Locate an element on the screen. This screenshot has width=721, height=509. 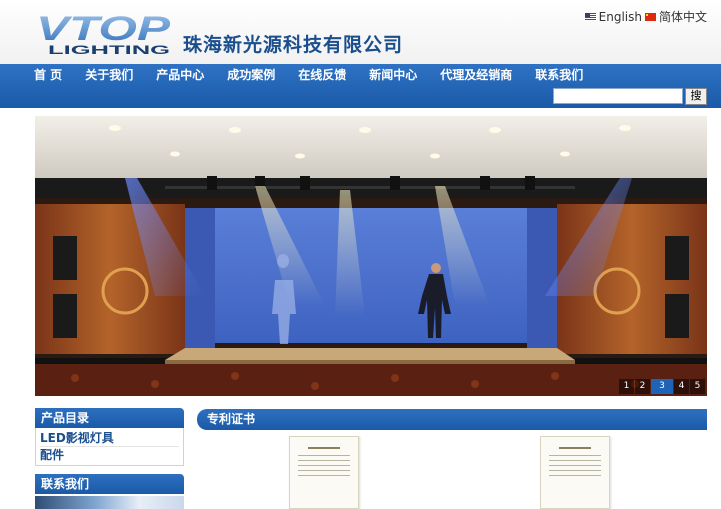
search-button: 搜 is located at coordinates (696, 96).